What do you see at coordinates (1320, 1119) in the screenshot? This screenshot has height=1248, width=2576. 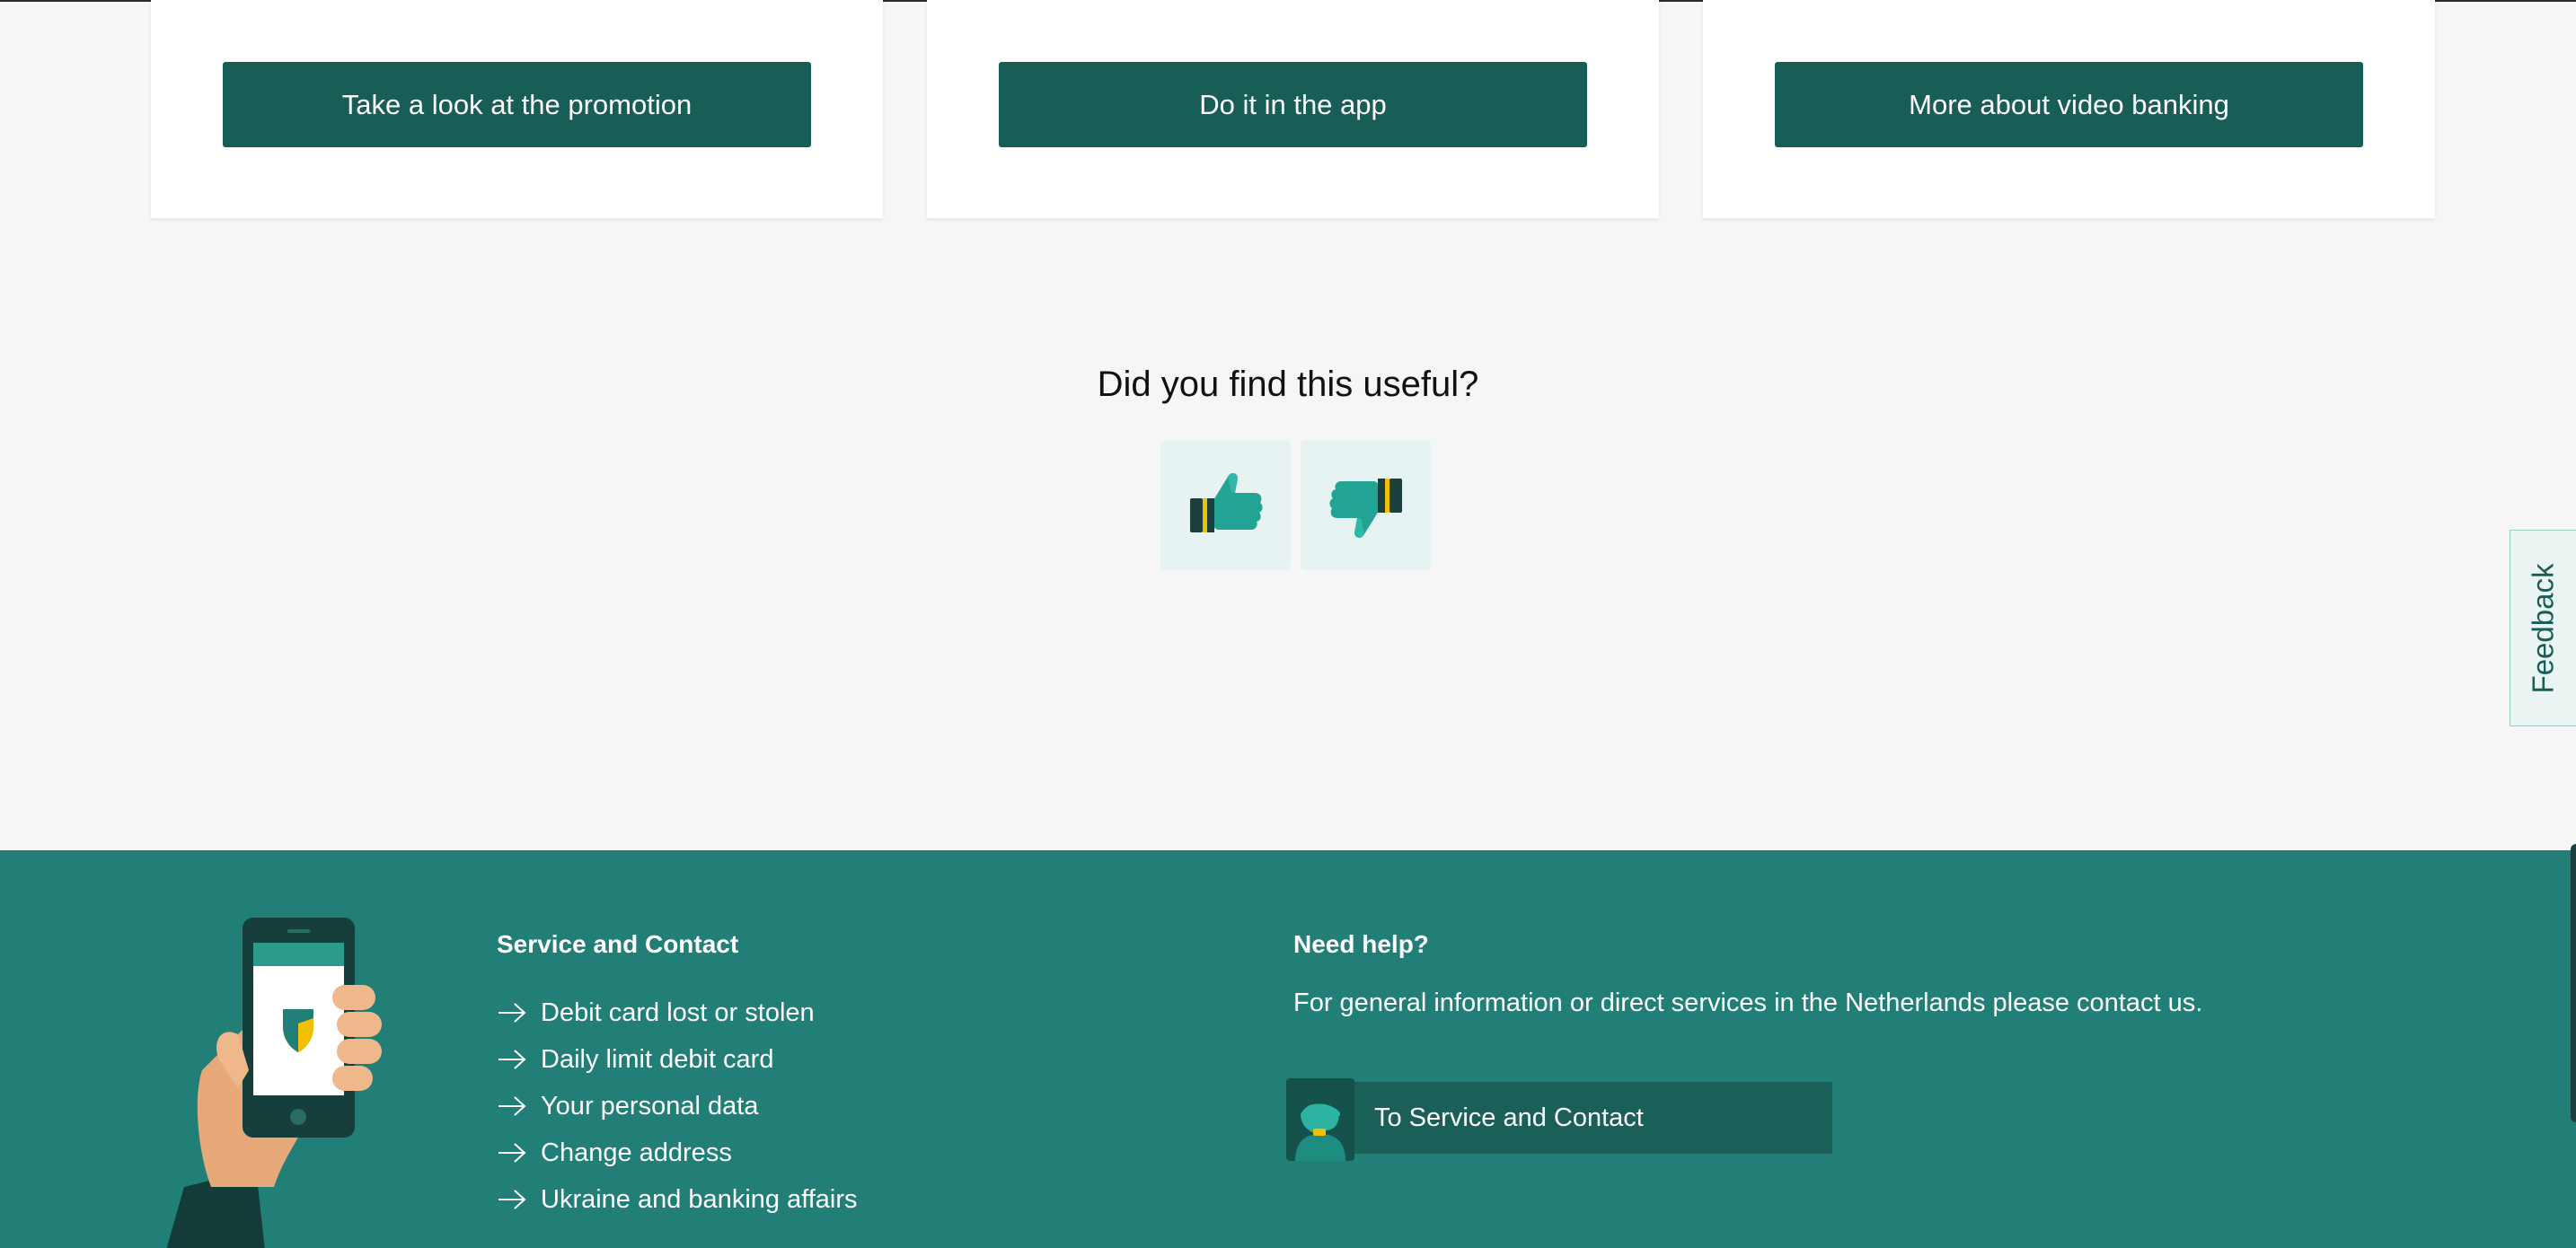 I see `support-agent-icon` at bounding box center [1320, 1119].